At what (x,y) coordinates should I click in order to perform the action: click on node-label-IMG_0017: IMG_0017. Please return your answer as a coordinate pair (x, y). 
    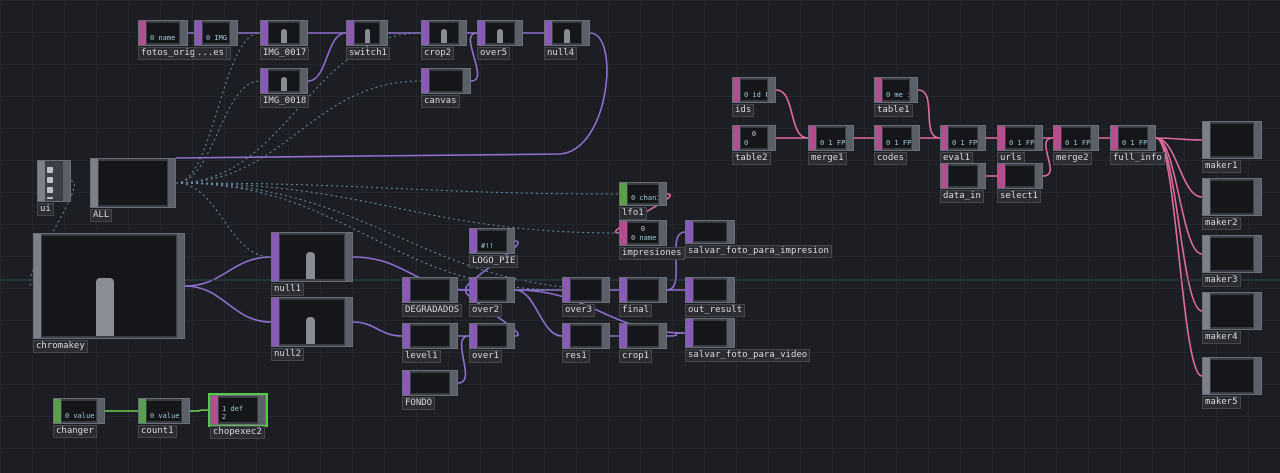
    Looking at the image, I should click on (285, 53).